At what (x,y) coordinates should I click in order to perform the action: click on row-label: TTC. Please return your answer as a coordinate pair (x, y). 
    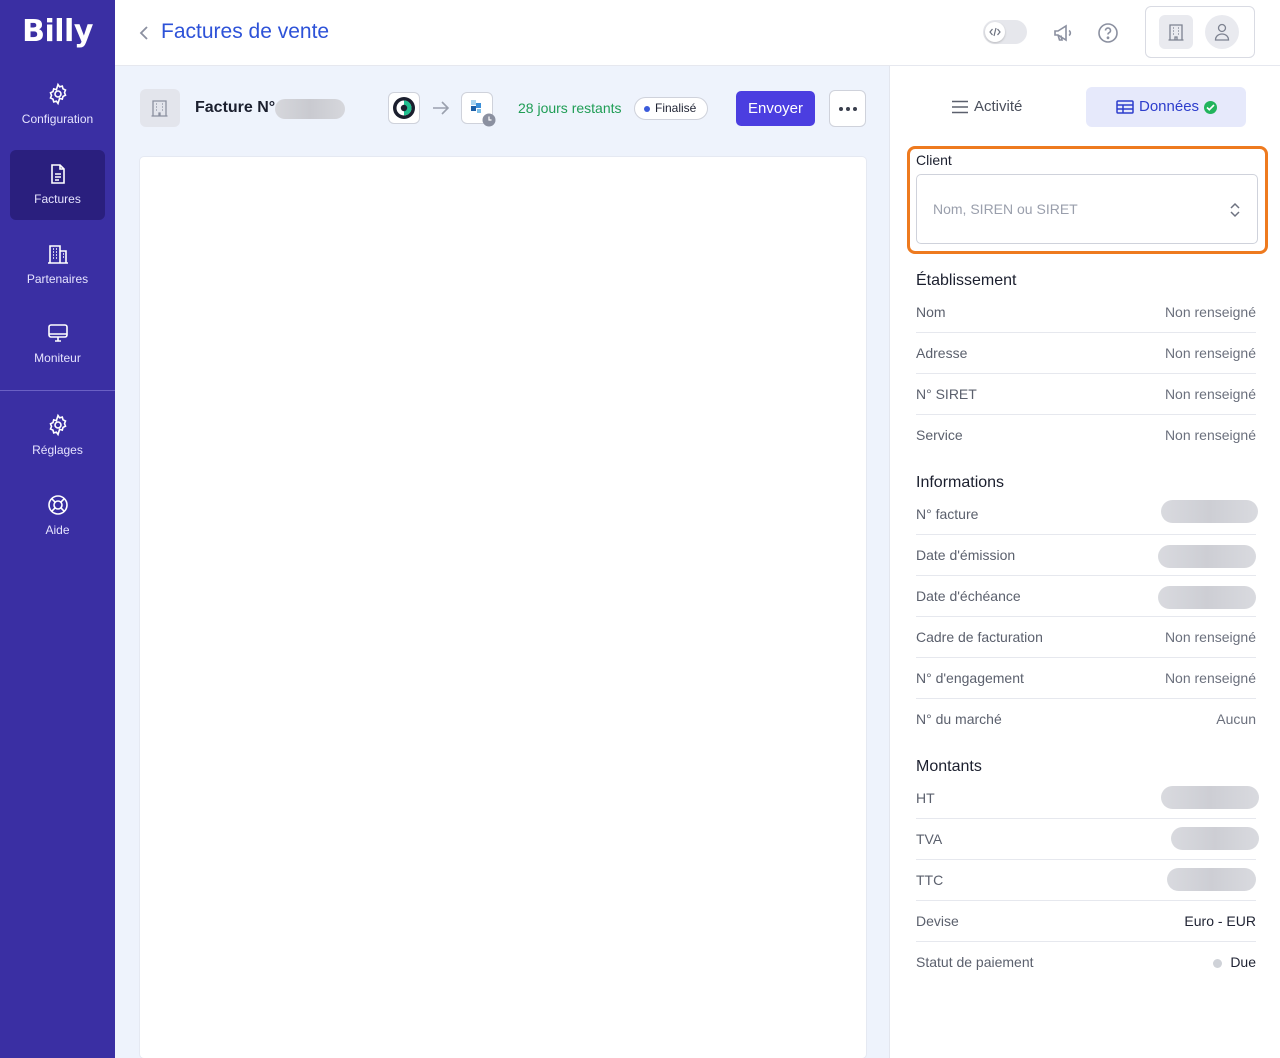
    Looking at the image, I should click on (930, 880).